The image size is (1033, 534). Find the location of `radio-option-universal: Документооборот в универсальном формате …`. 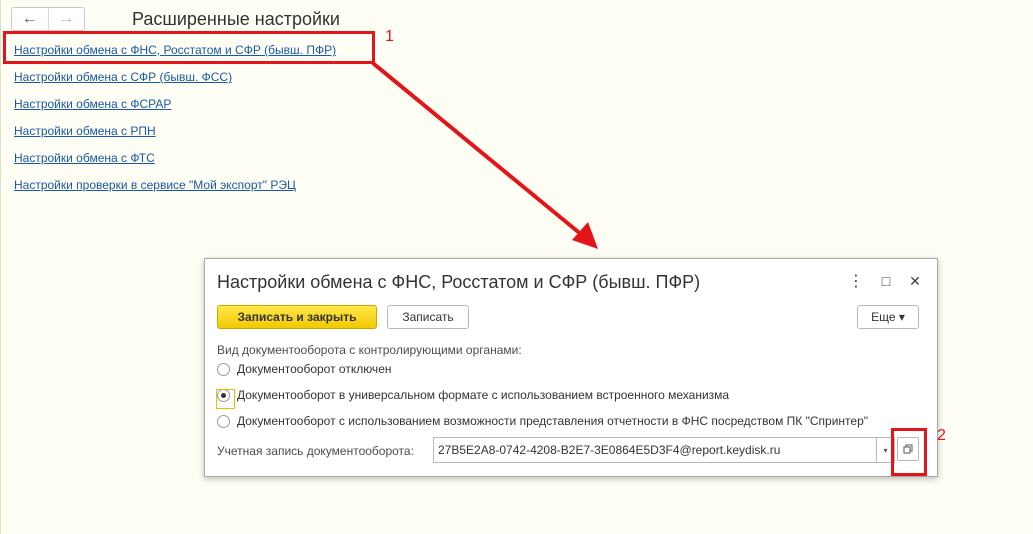

radio-option-universal: Документооборот в универсальном формате … is located at coordinates (473, 397).